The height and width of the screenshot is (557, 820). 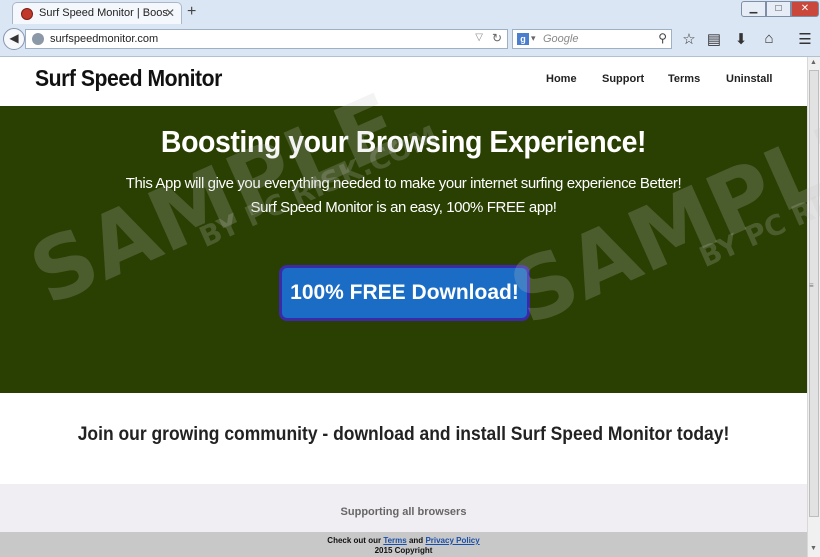 I want to click on window-minimize-button: ▁, so click(x=753, y=9).